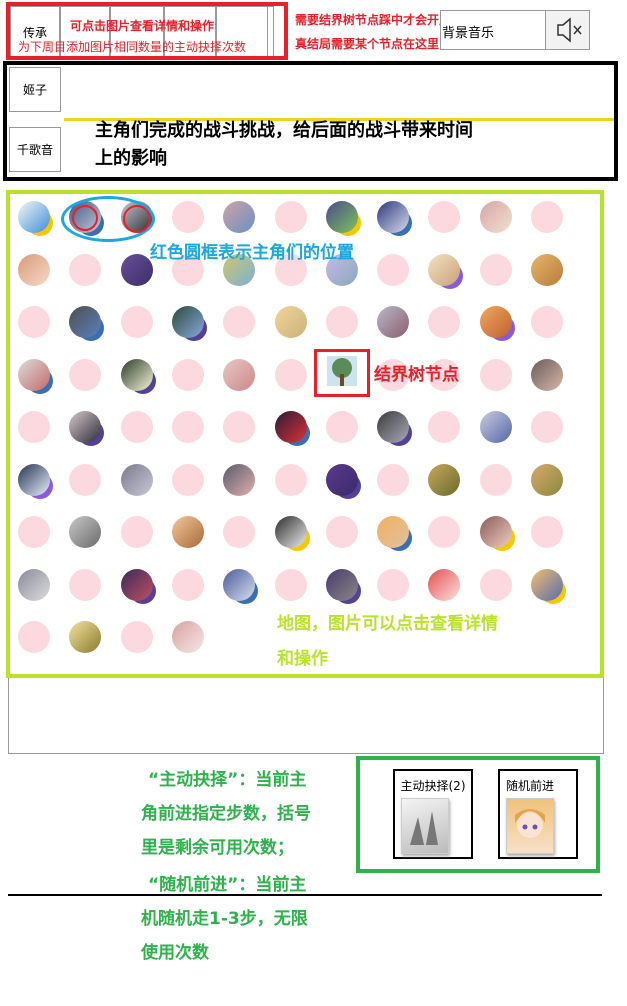 This screenshot has width=627, height=1006. I want to click on skill-desc-5: 机随机走1-3步，无限, so click(224, 919).